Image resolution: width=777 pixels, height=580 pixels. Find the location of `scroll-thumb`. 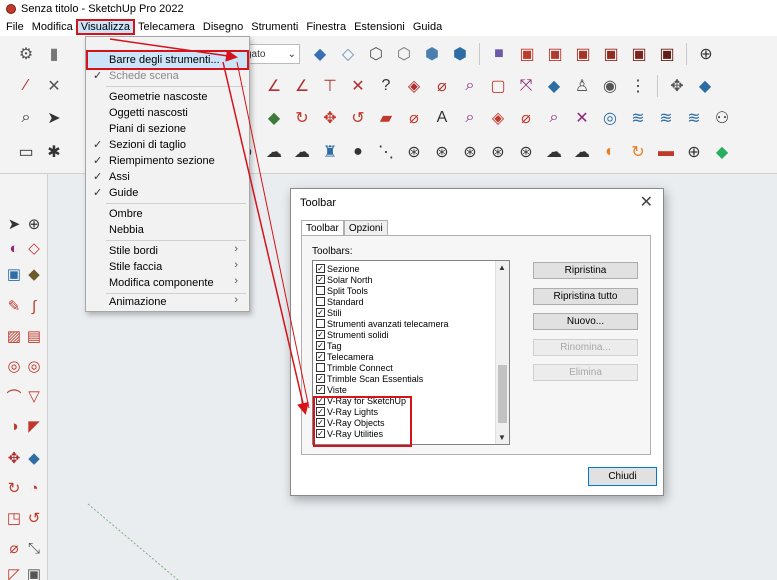

scroll-thumb is located at coordinates (502, 394).